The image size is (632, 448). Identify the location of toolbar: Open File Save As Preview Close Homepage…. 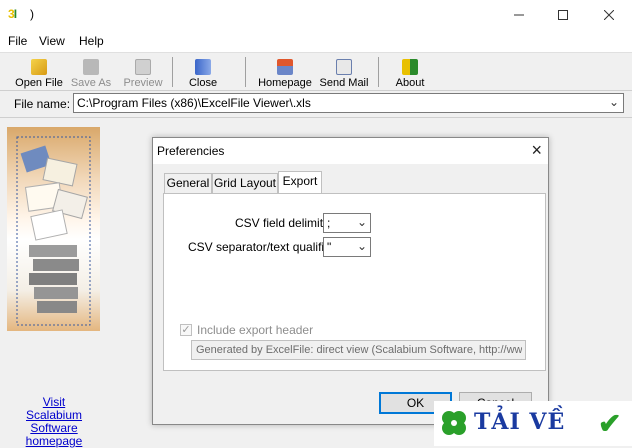
(316, 71).